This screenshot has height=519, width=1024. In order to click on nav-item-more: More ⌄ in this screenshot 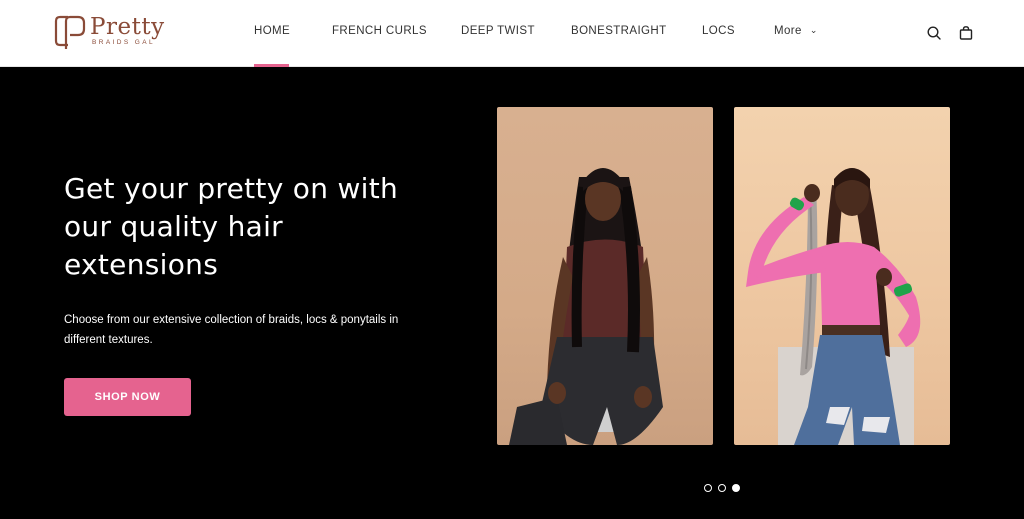, I will do `click(796, 31)`.